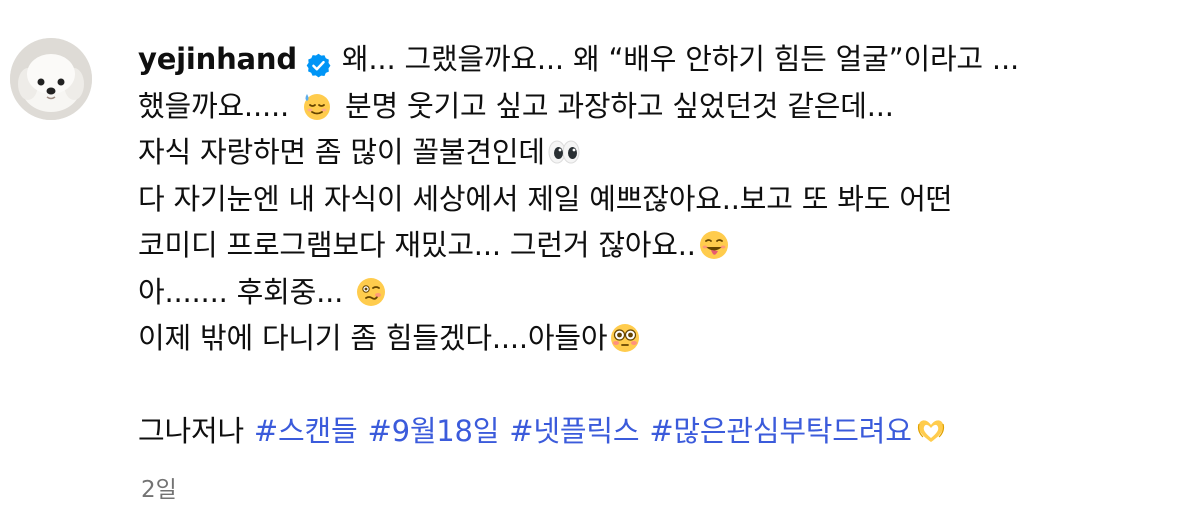  Describe the element at coordinates (545, 198) in the screenshot. I see `comment-text: 다 자기눈엔 내 자식이 세상에서 제일 예쁘잖아요..보고 또 봐도 어떤` at that location.